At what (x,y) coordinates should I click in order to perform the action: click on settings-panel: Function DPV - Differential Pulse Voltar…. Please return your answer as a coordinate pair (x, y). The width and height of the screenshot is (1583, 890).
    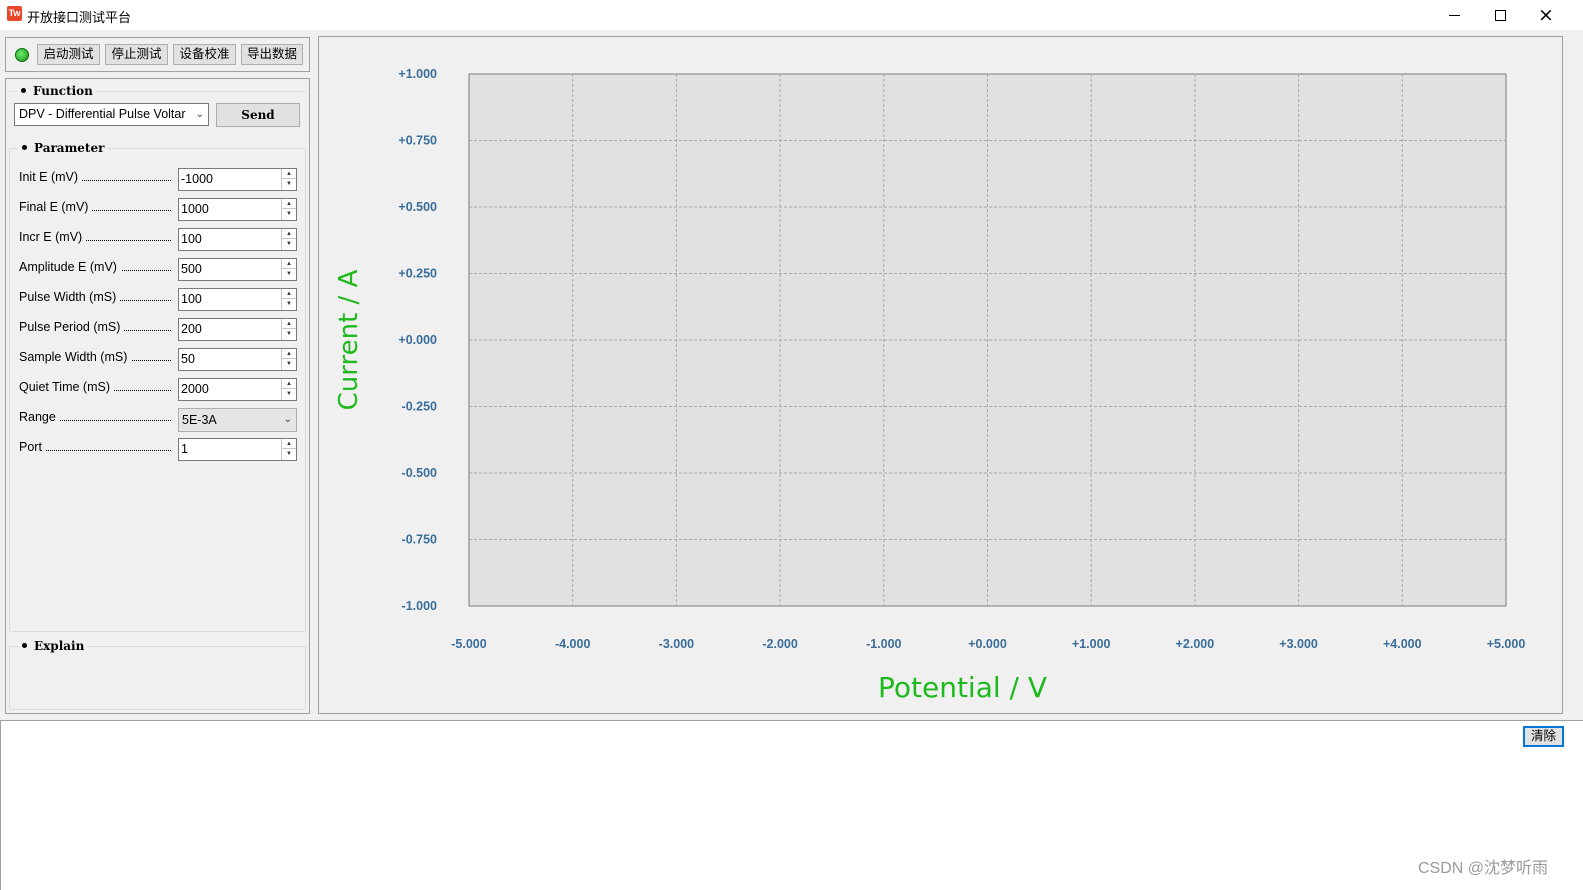
    Looking at the image, I should click on (157, 396).